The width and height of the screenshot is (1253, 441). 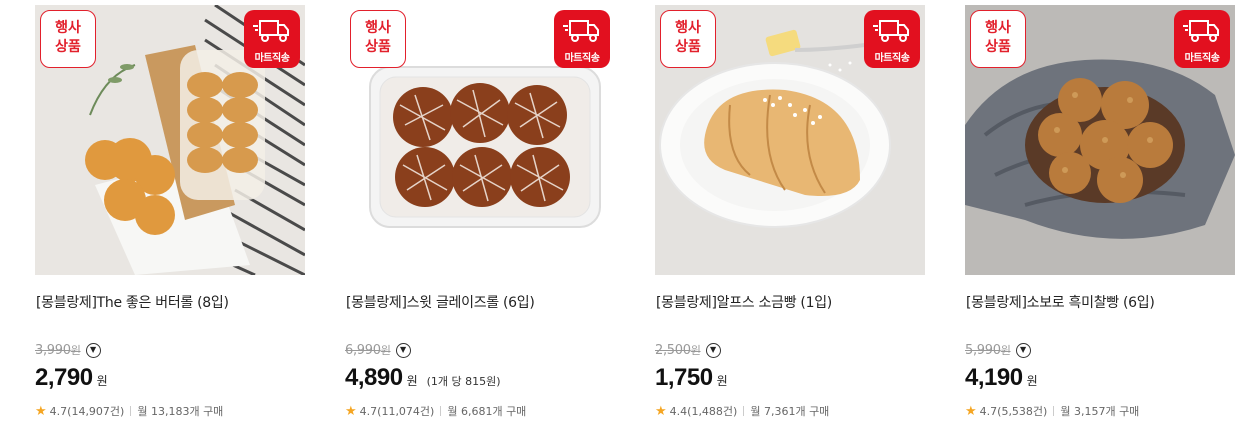 What do you see at coordinates (684, 377) in the screenshot?
I see `sale-price: 1,750` at bounding box center [684, 377].